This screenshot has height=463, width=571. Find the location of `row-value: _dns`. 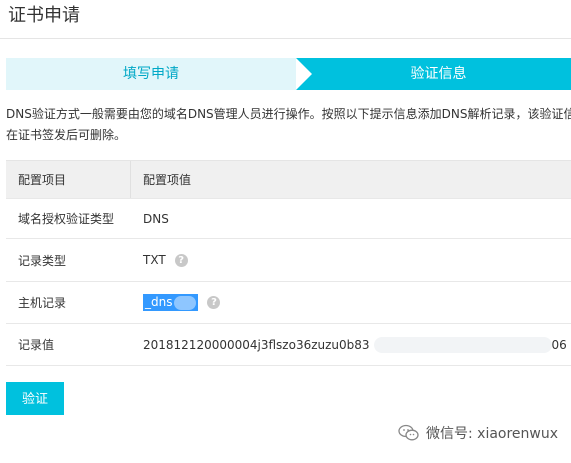

row-value: _dns is located at coordinates (159, 302).